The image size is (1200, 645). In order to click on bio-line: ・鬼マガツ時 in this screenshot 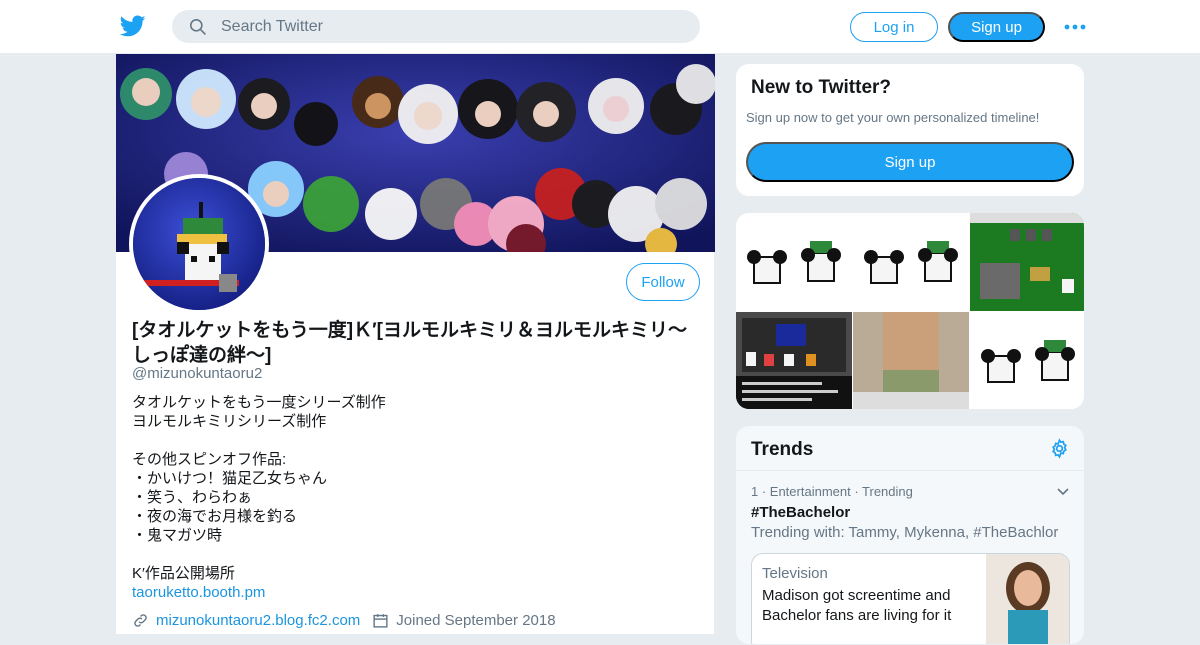, I will do `click(177, 535)`.